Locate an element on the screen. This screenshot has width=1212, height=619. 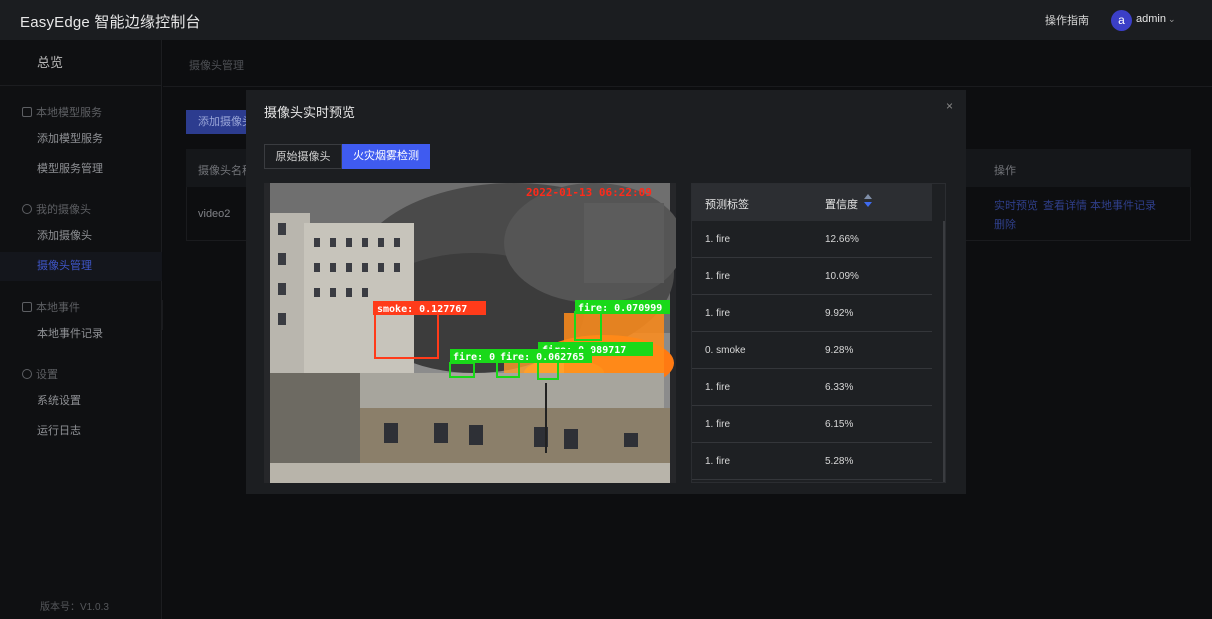
sidebar-item-add-camera: 添加摄像头 is located at coordinates (81, 236).